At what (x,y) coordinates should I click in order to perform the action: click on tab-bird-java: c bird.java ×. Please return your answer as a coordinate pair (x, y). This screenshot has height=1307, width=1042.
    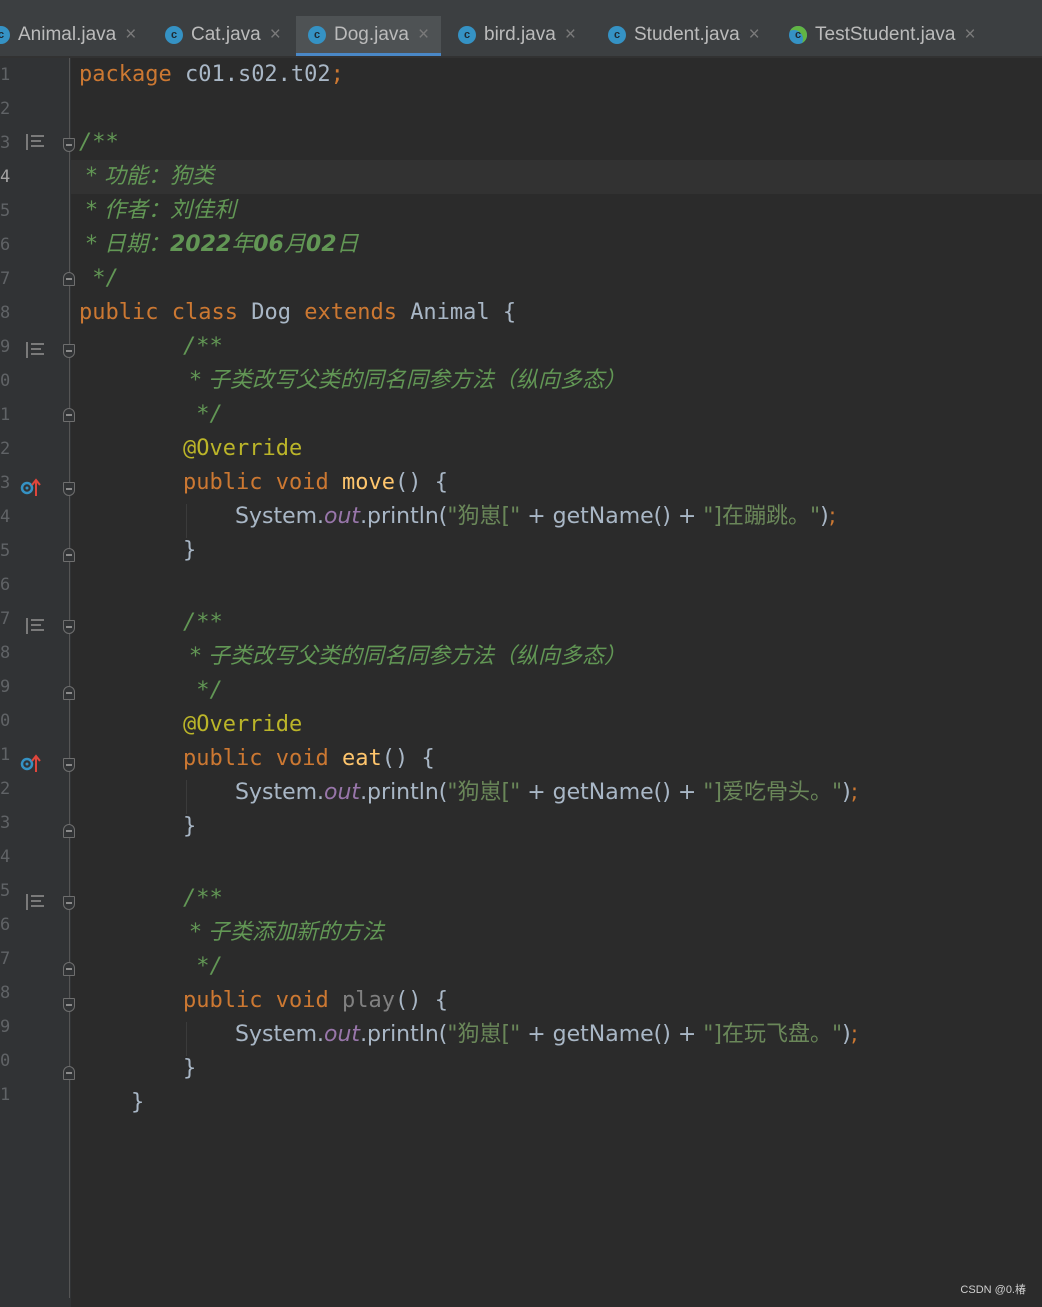
    Looking at the image, I should click on (523, 35).